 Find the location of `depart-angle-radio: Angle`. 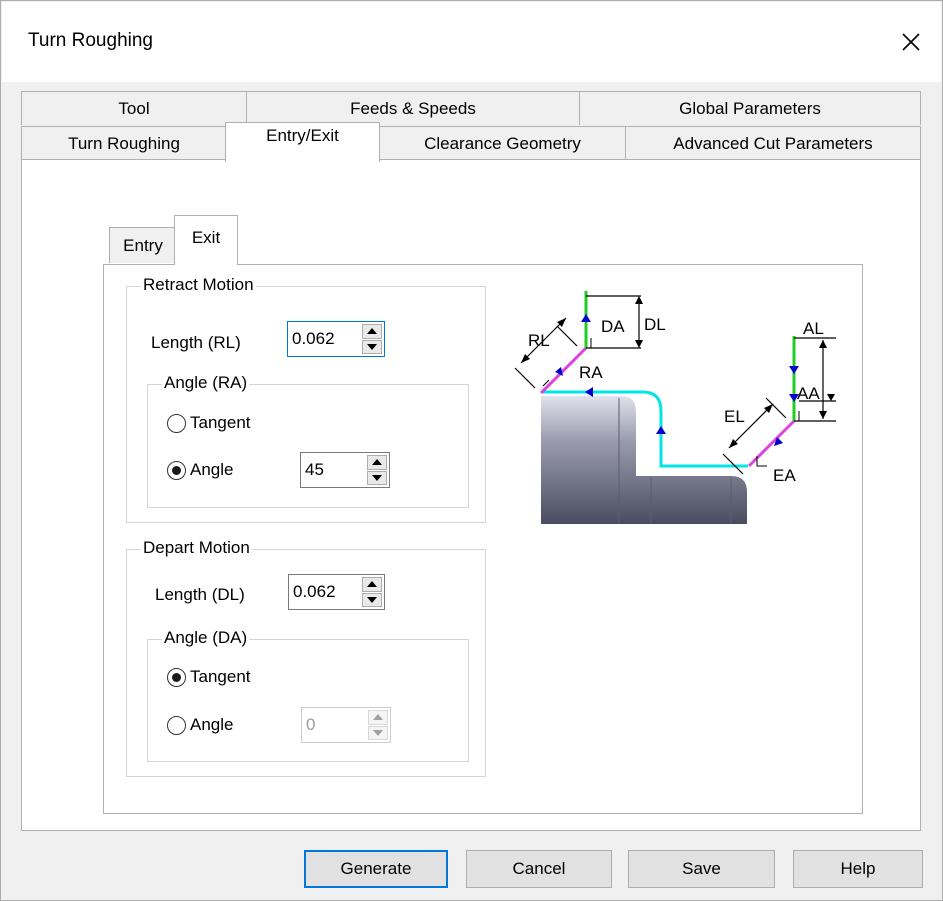

depart-angle-radio: Angle is located at coordinates (200, 725).